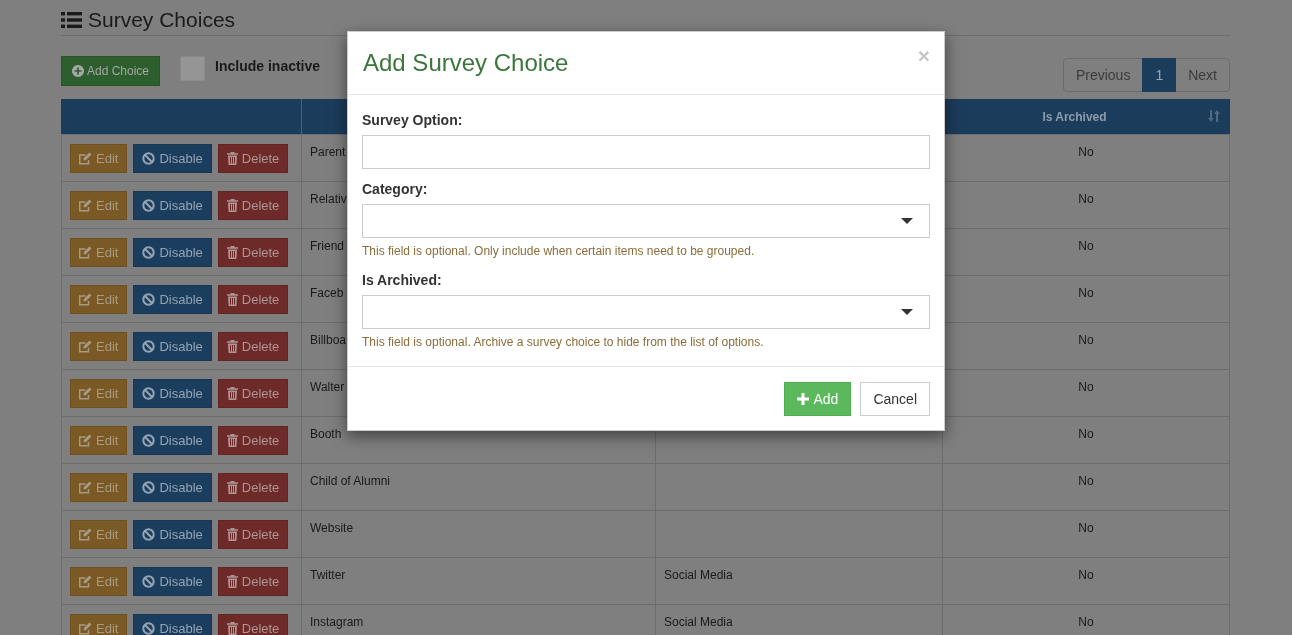 The height and width of the screenshot is (635, 1292). I want to click on cancel-button: Cancel, so click(895, 399).